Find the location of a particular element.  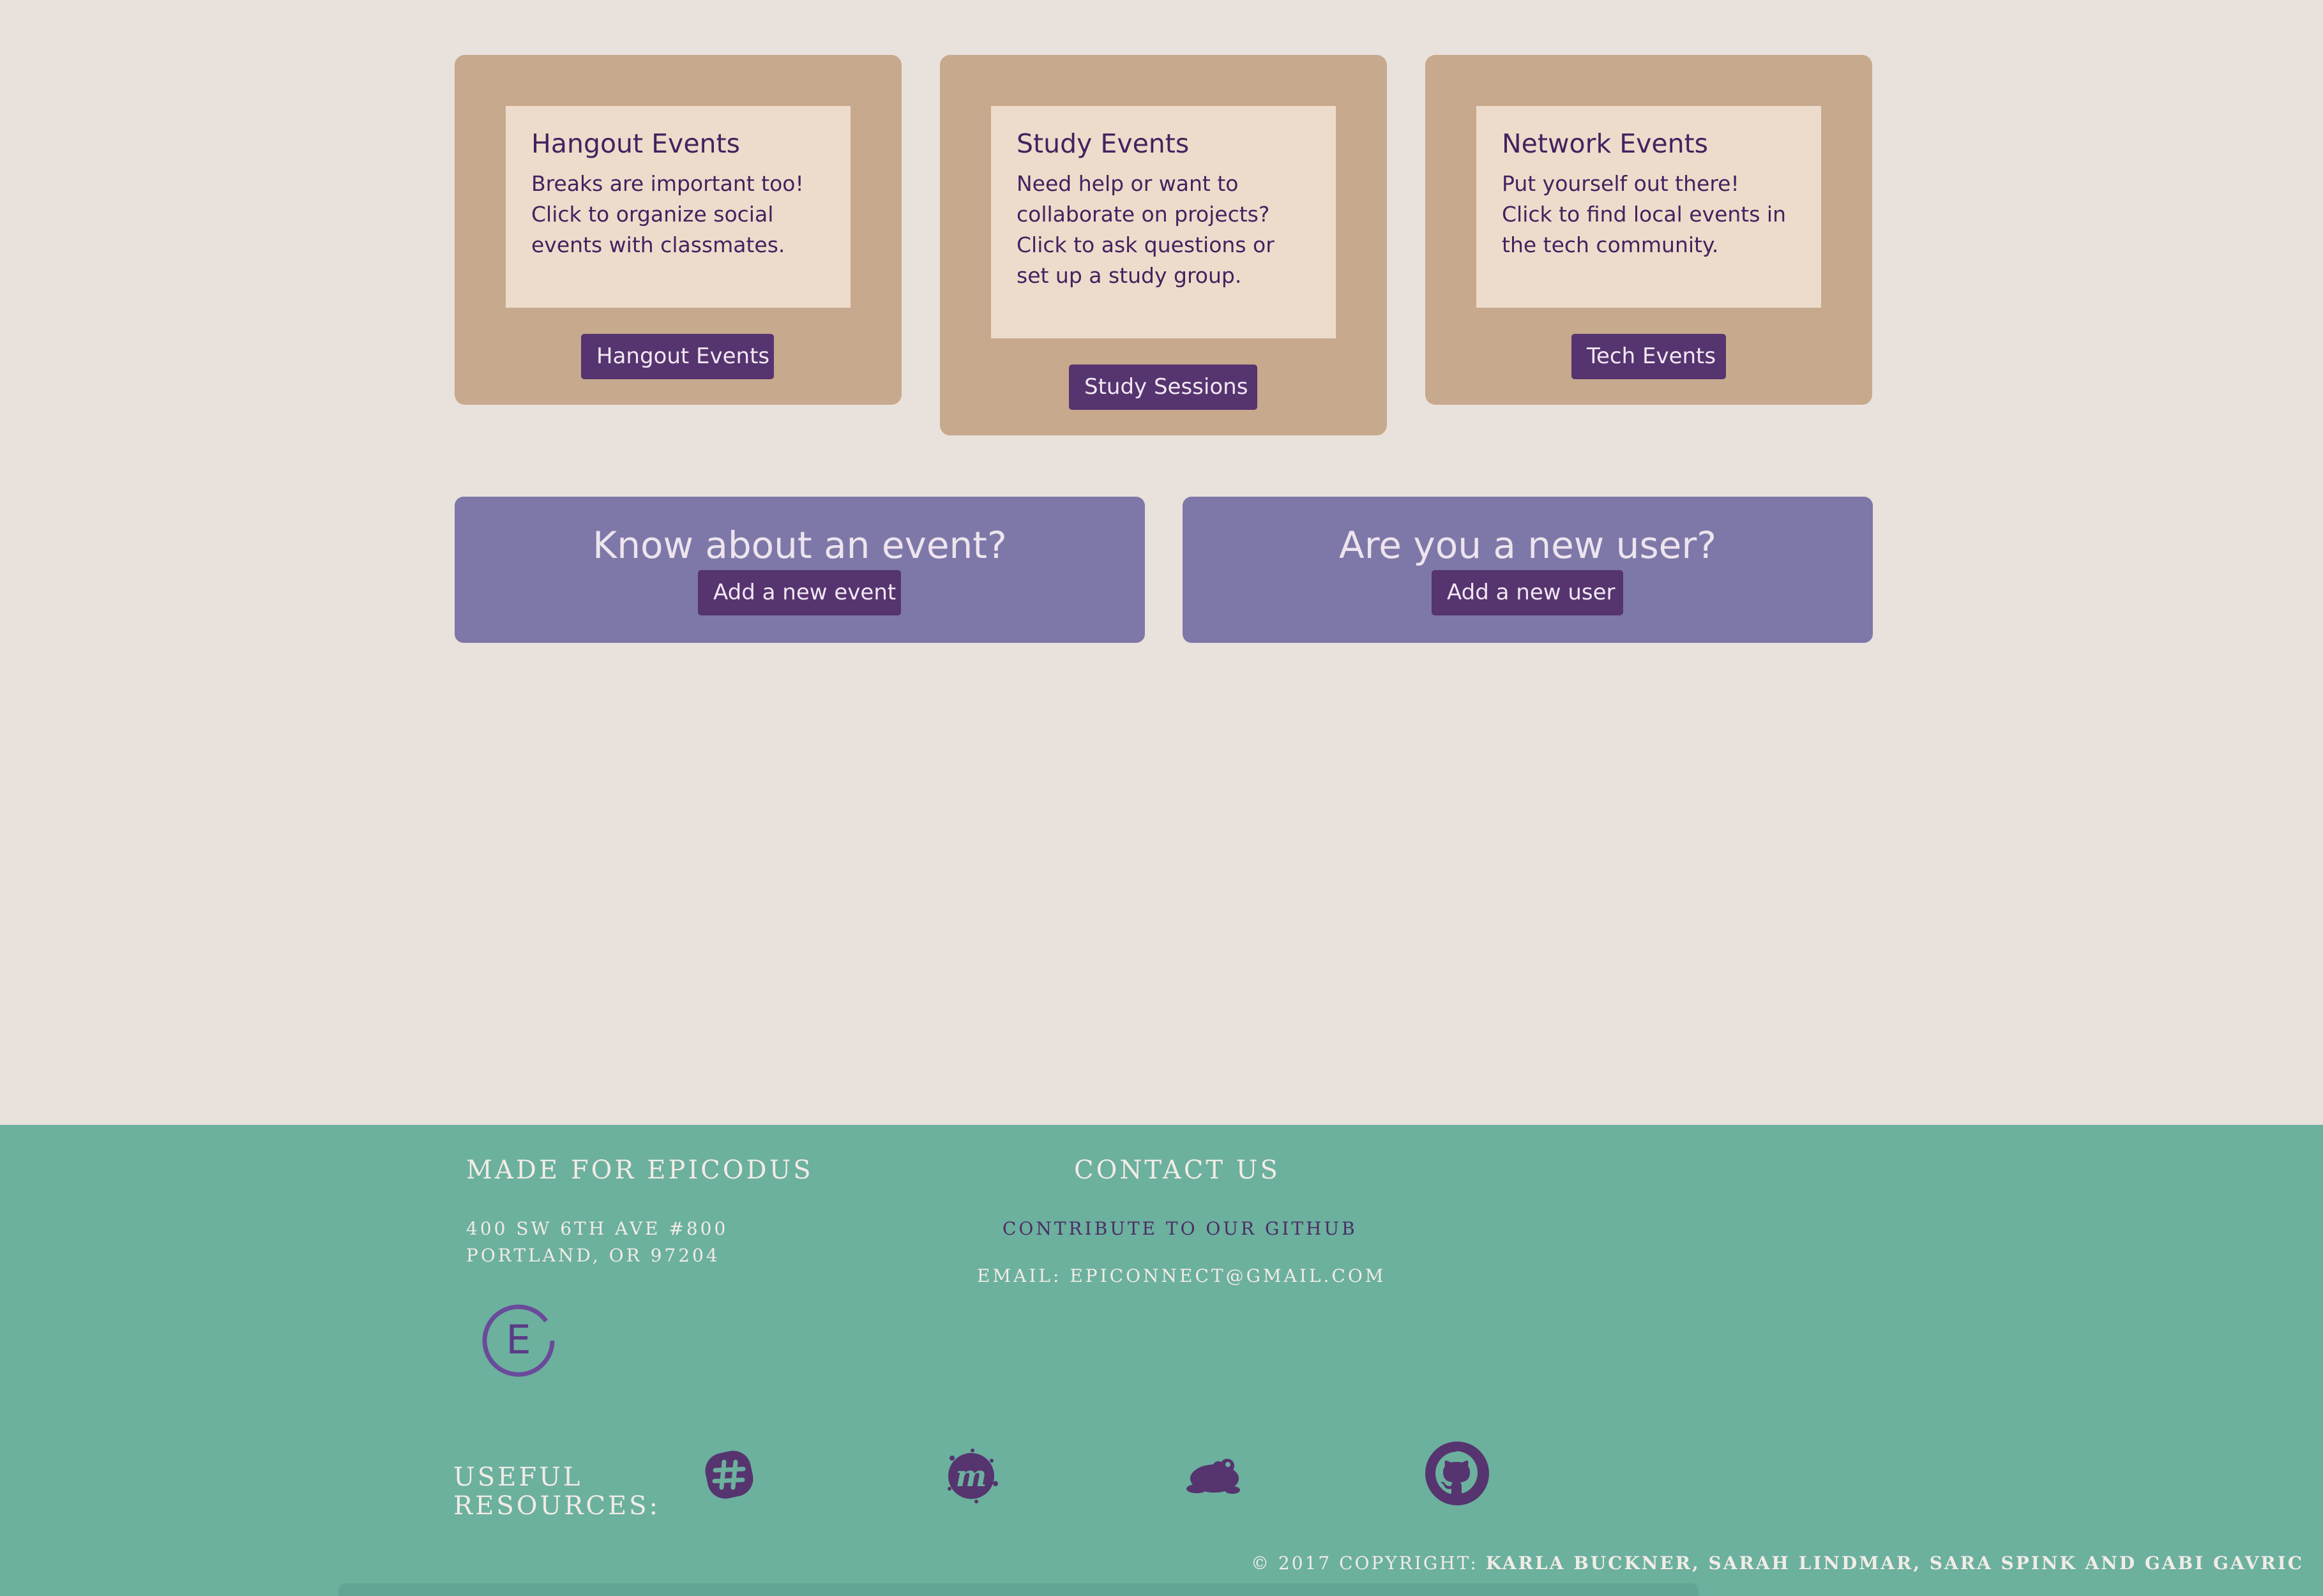

meetup-icon: m is located at coordinates (971, 1476).